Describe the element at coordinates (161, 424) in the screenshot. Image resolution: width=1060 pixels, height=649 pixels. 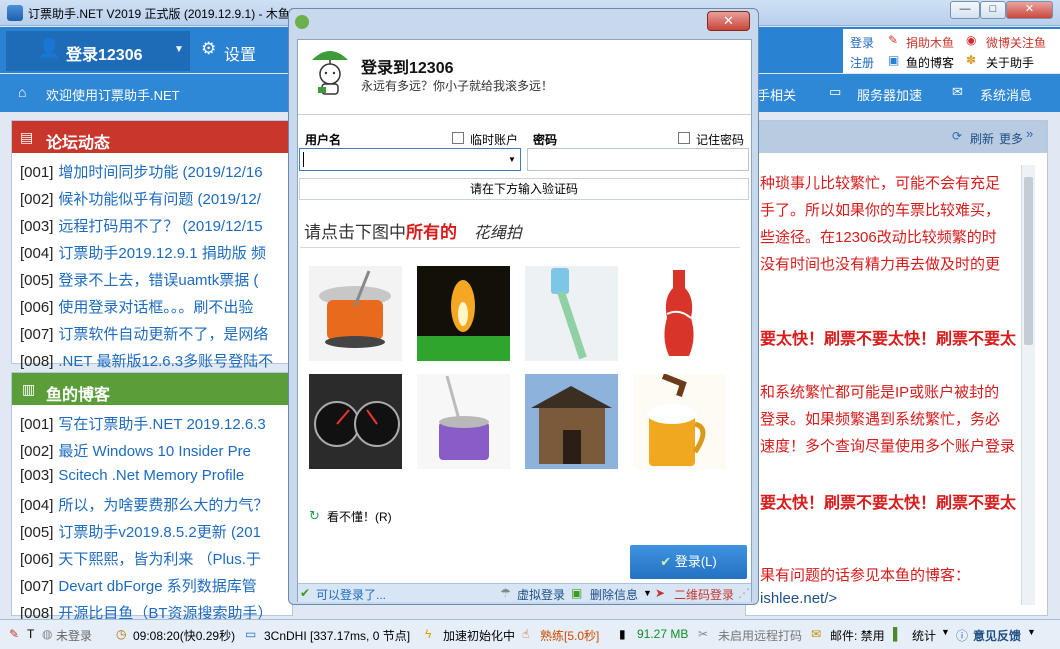
I see `blog-row-link: 写在订票助手.NET 2019.12.6.3` at that location.